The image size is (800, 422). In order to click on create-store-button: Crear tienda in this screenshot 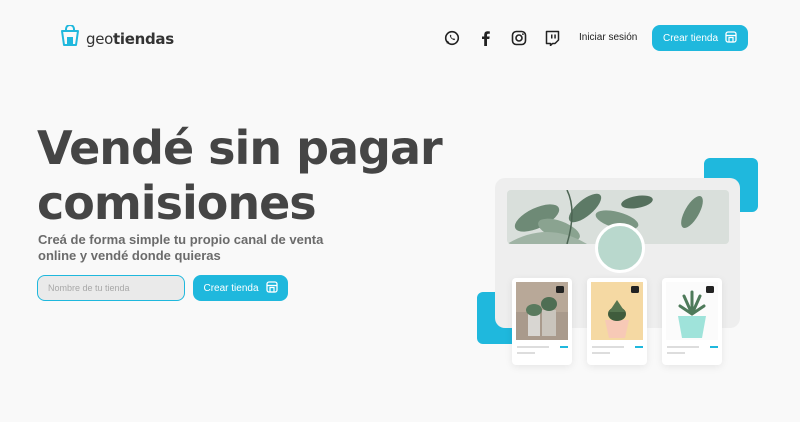, I will do `click(700, 38)`.